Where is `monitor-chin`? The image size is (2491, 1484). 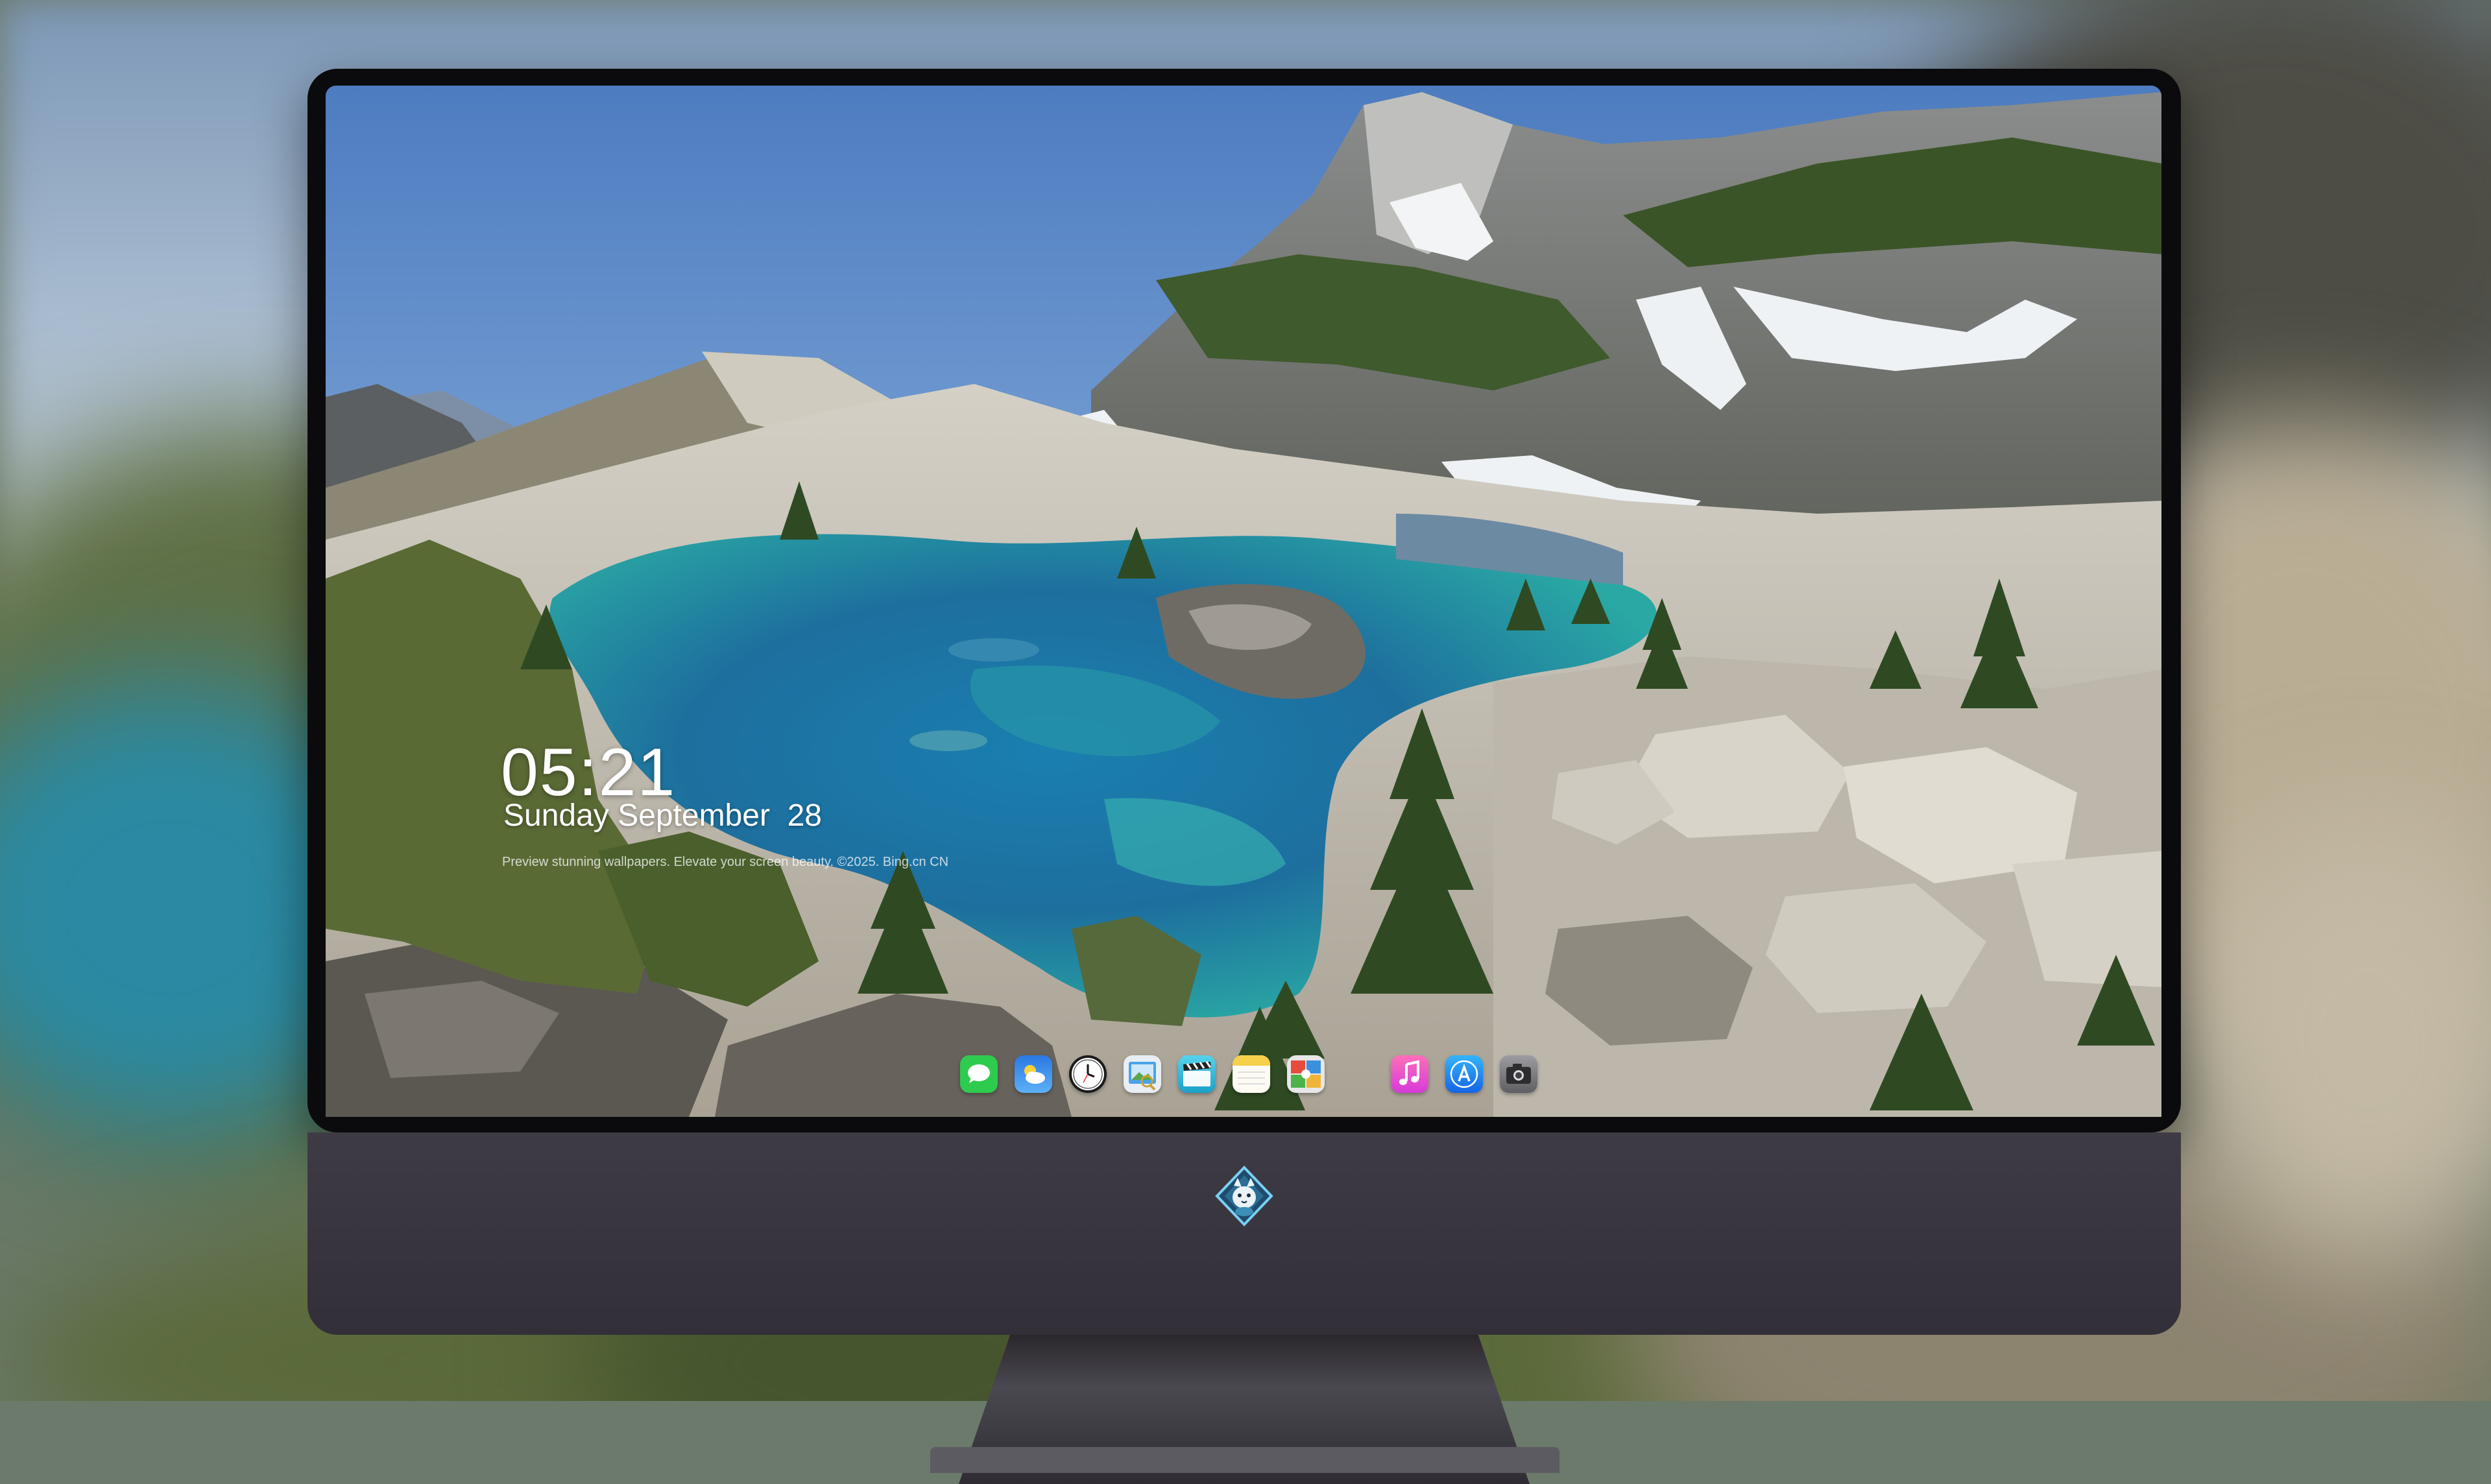 monitor-chin is located at coordinates (1244, 1233).